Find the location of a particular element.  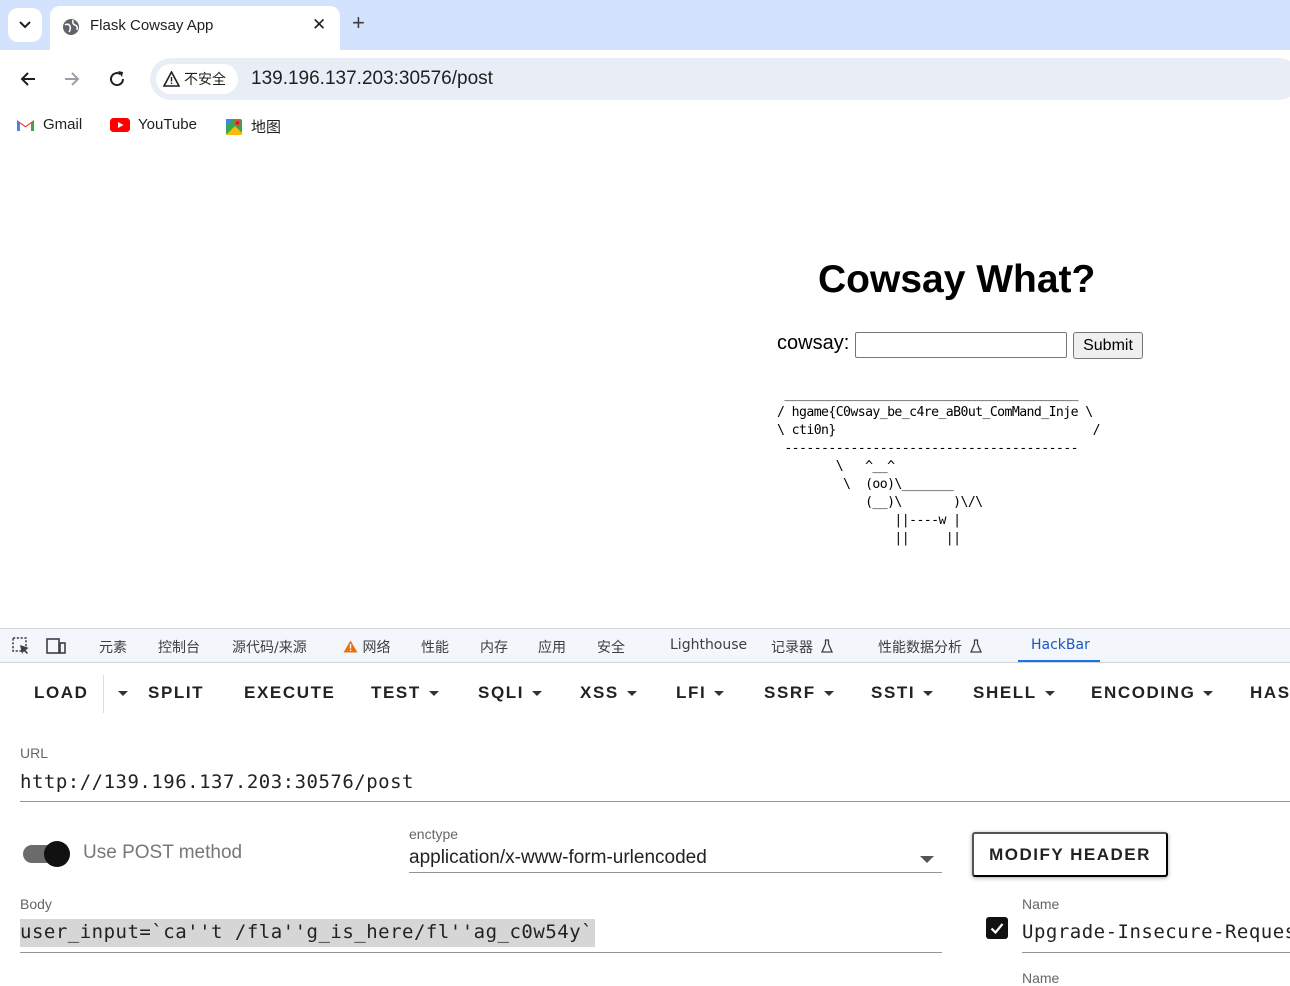

enctype-underline is located at coordinates (675, 872).